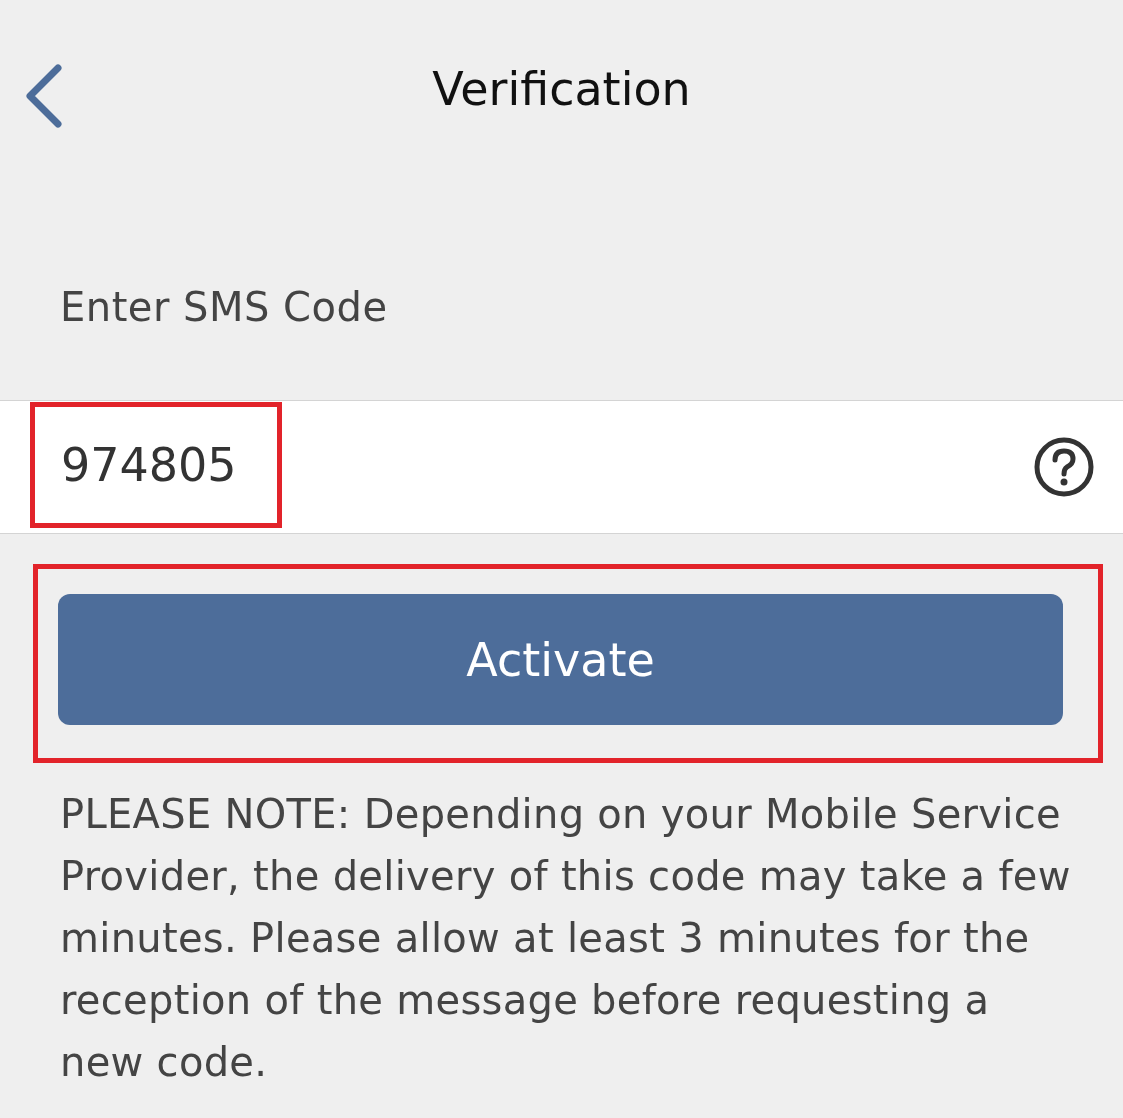  I want to click on activate-button: Activate, so click(560, 659).